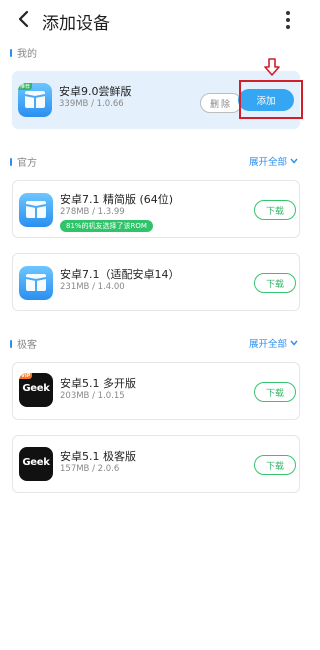 Image resolution: width=320 pixels, height=650 pixels. I want to click on app-name: 安卓5.1 多开版, so click(98, 383).